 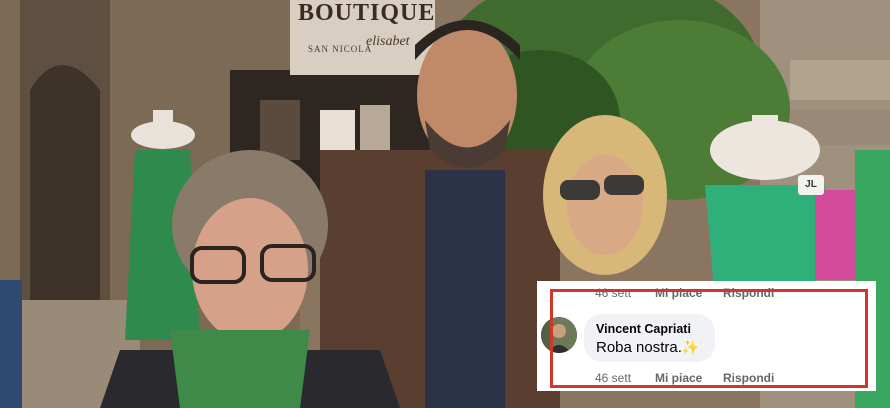 I want to click on sign-subtitle: SAN NICOLA, so click(x=340, y=49).